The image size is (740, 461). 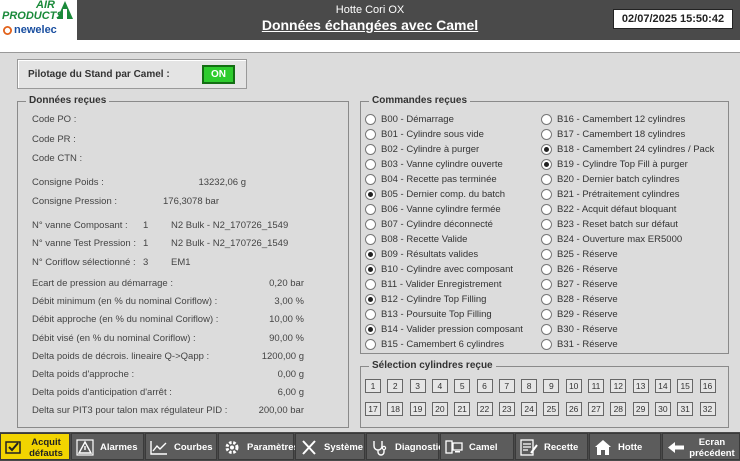 I want to click on param-value: 1200,00 g, so click(x=282, y=356).